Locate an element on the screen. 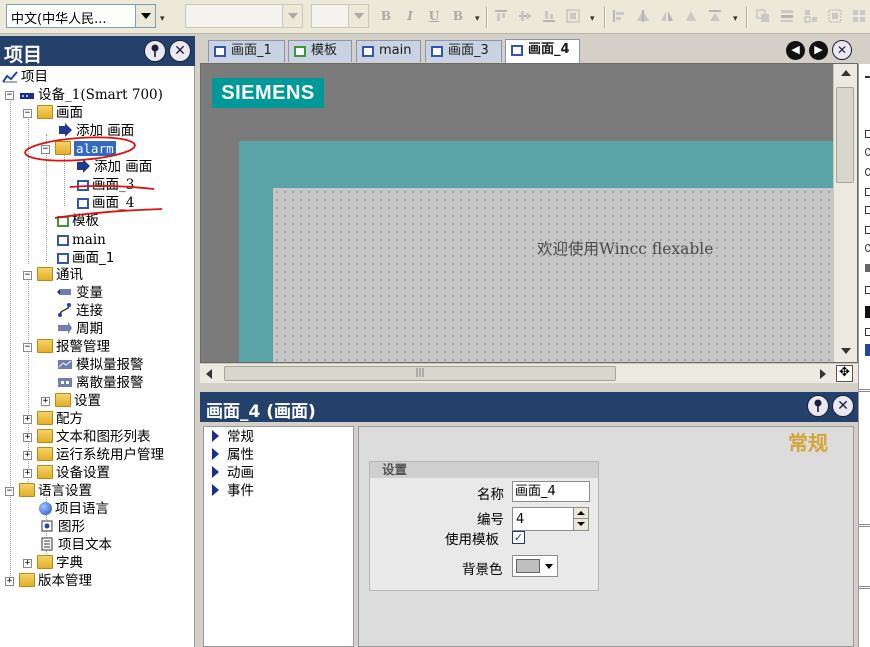 Image resolution: width=870 pixels, height=647 pixels. name-field: 画面_4 is located at coordinates (551, 491).